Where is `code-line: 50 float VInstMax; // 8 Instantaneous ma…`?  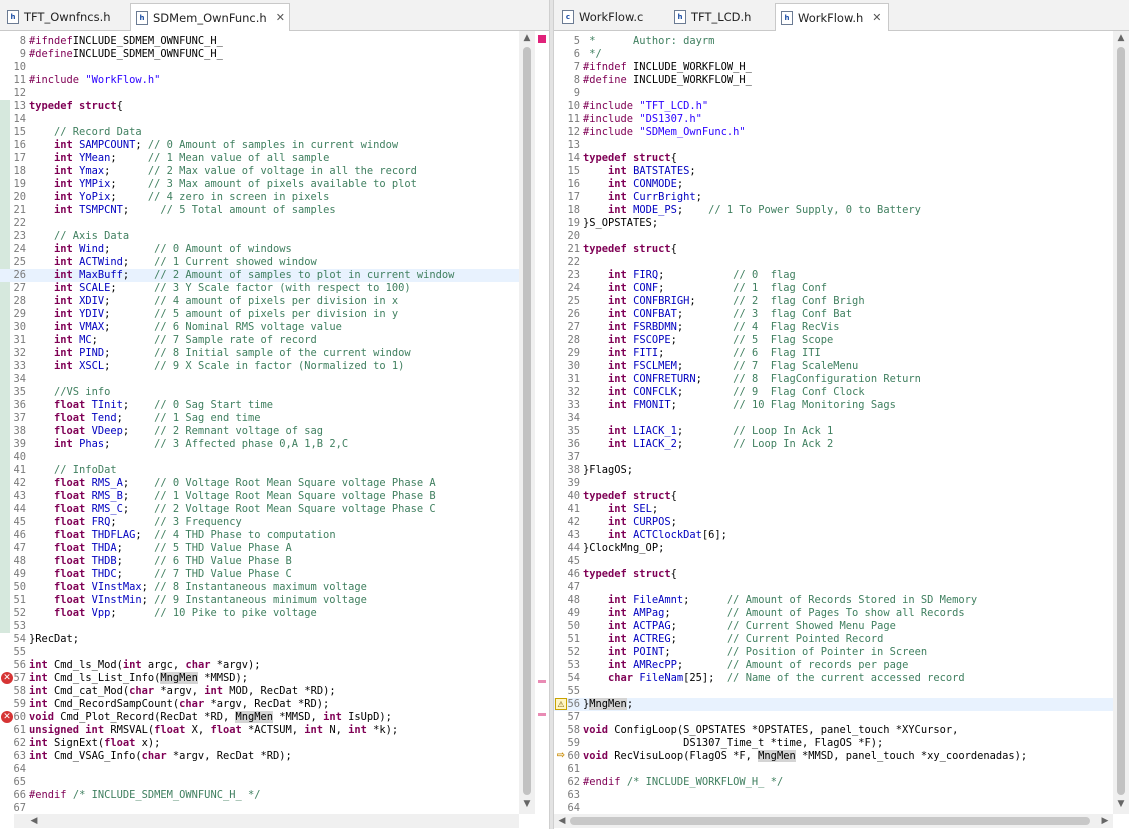 code-line: 50 float VInstMax; // 8 Instantaneous ma… is located at coordinates (259, 587).